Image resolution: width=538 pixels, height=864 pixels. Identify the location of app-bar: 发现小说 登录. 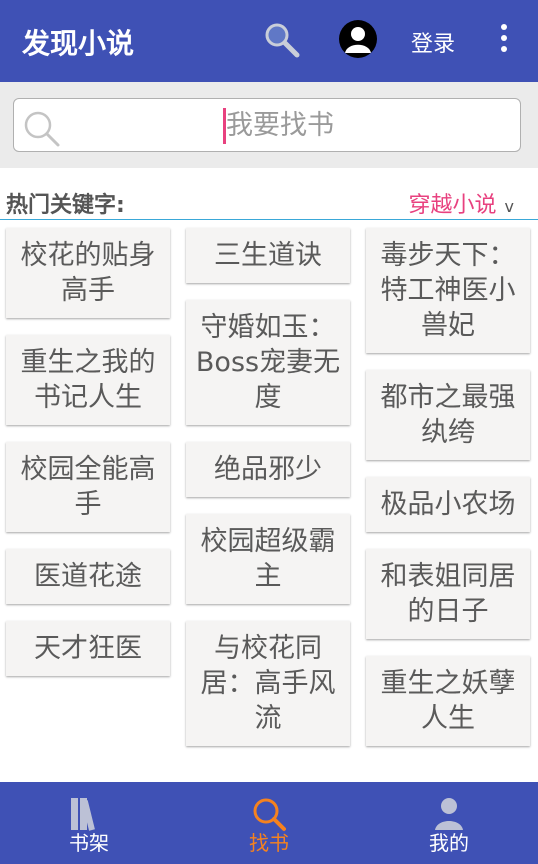
(269, 41).